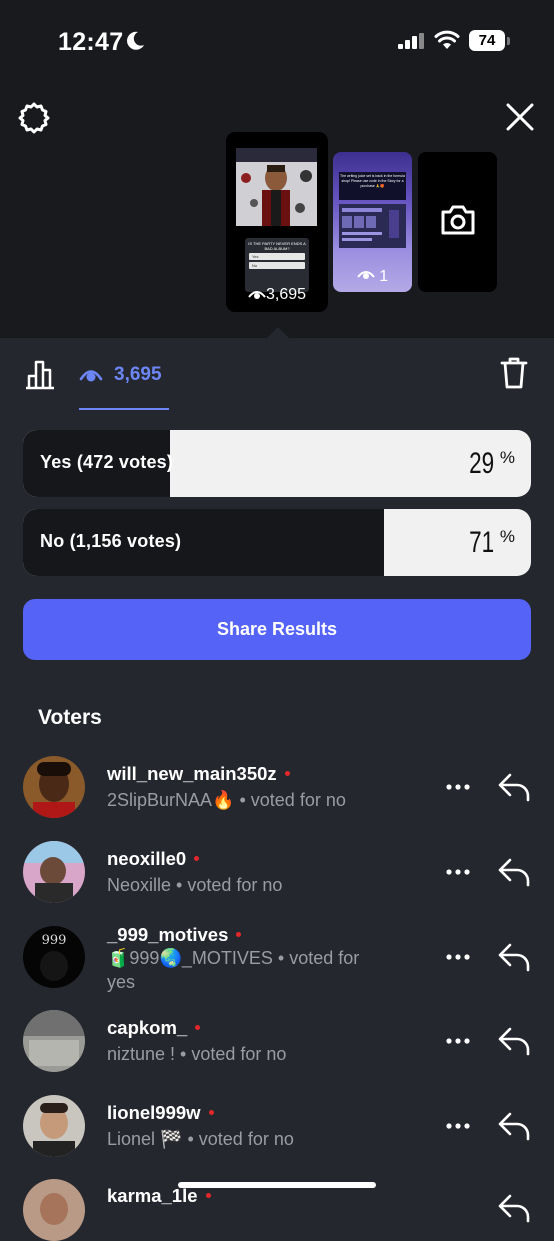 This screenshot has width=554, height=1241. I want to click on story-poll-question: IS THE PARTY NEVER ENDS A BAD ALBUM?, so click(277, 246).